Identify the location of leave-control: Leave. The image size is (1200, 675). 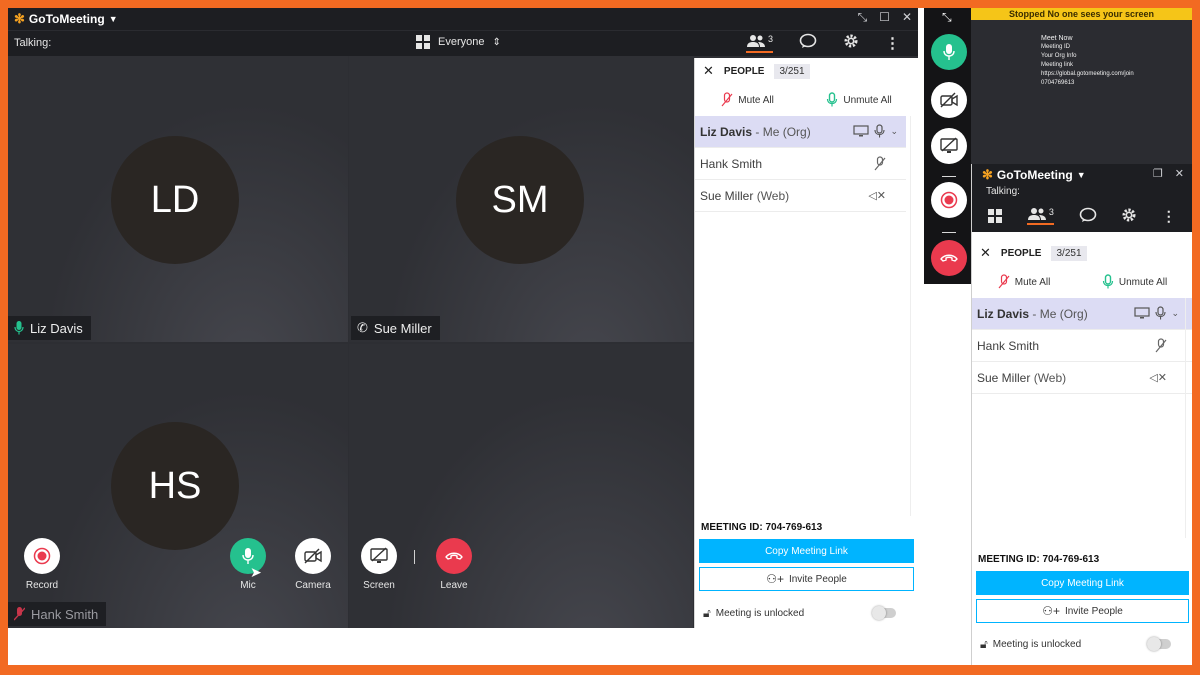
(454, 564).